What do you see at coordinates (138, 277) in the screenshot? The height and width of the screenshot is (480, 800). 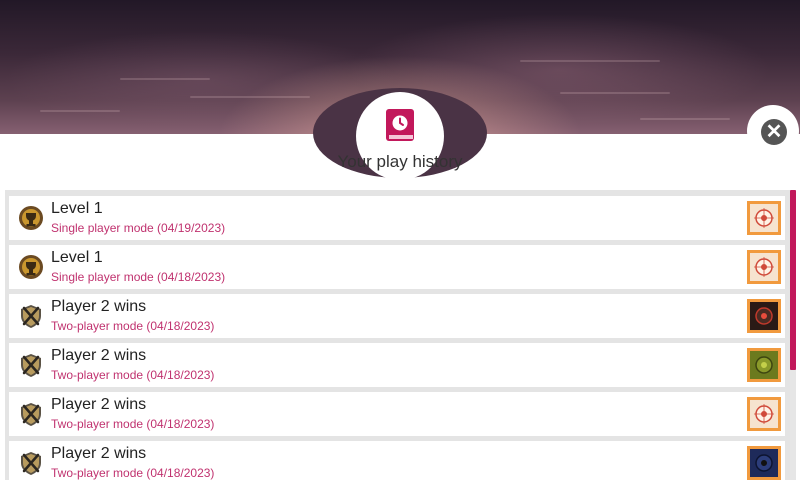 I see `item-subtitle: Single player mode (04/18/2023)` at bounding box center [138, 277].